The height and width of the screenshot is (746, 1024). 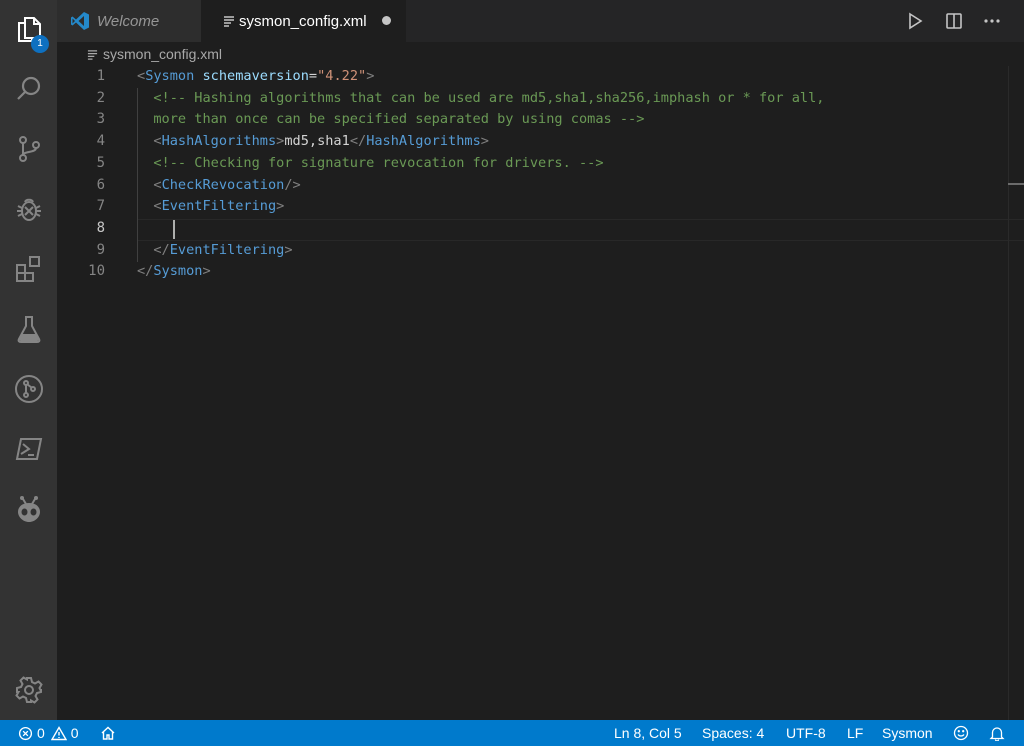 I want to click on breadcrumb: sysmon_config.xml, so click(x=540, y=54).